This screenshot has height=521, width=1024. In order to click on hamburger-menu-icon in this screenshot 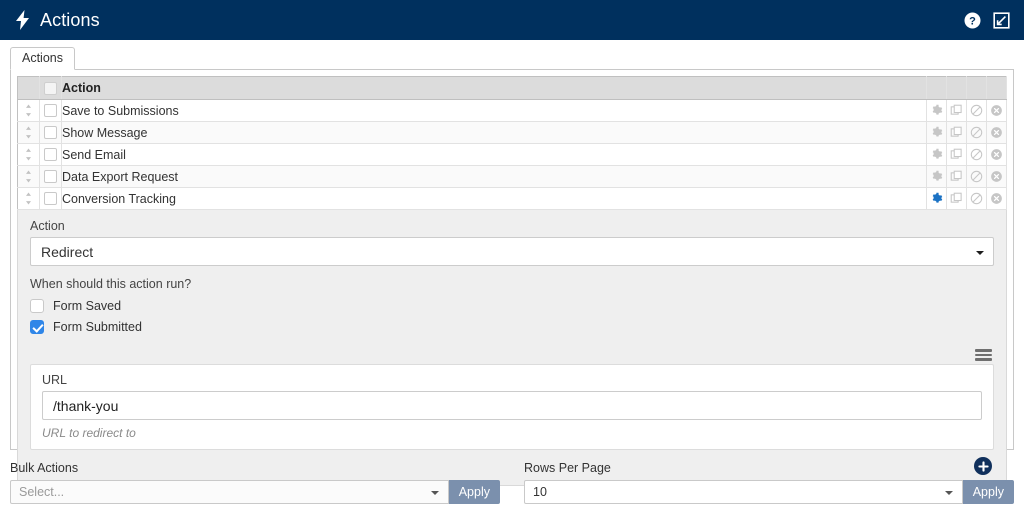, I will do `click(983, 355)`.